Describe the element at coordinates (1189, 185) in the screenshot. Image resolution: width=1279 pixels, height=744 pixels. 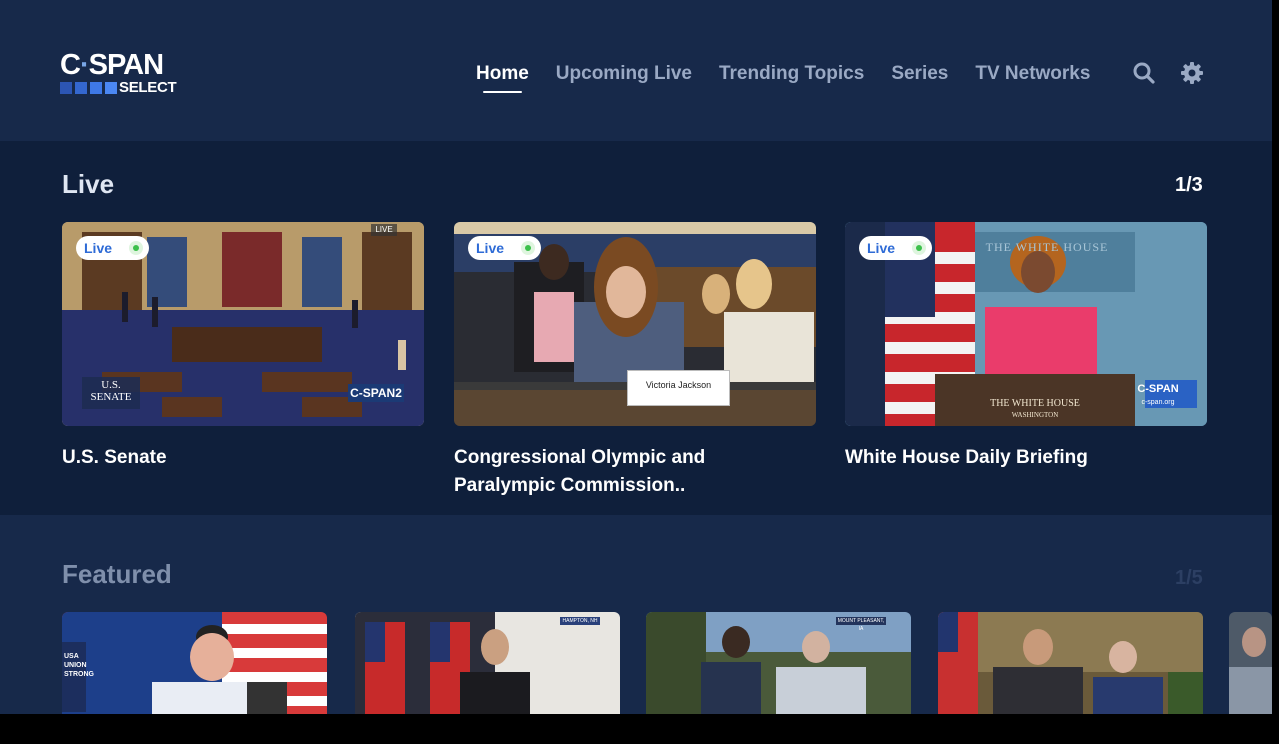
I see `live-page-count: 1/3` at that location.